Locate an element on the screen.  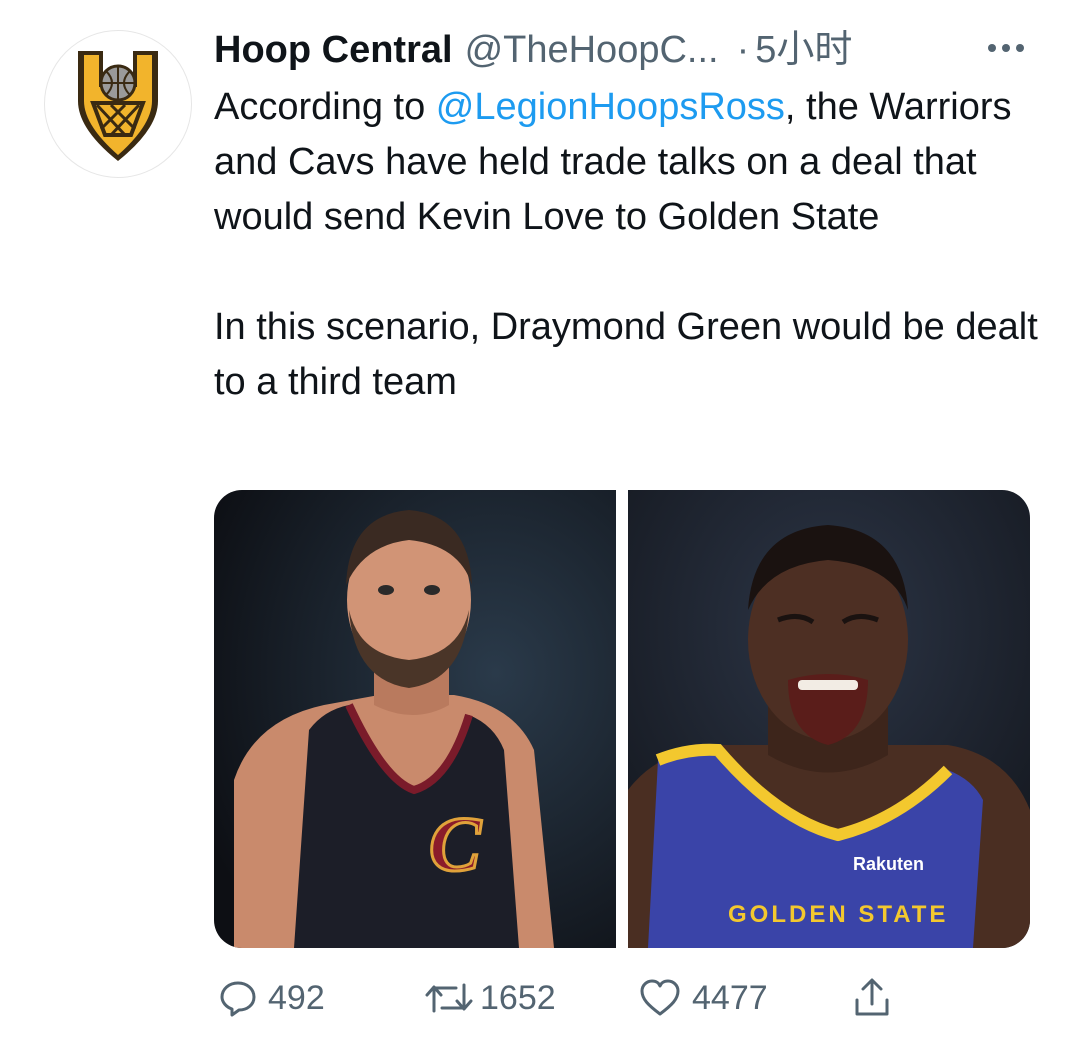
retweet-arrows-icon is located at coordinates (449, 998).